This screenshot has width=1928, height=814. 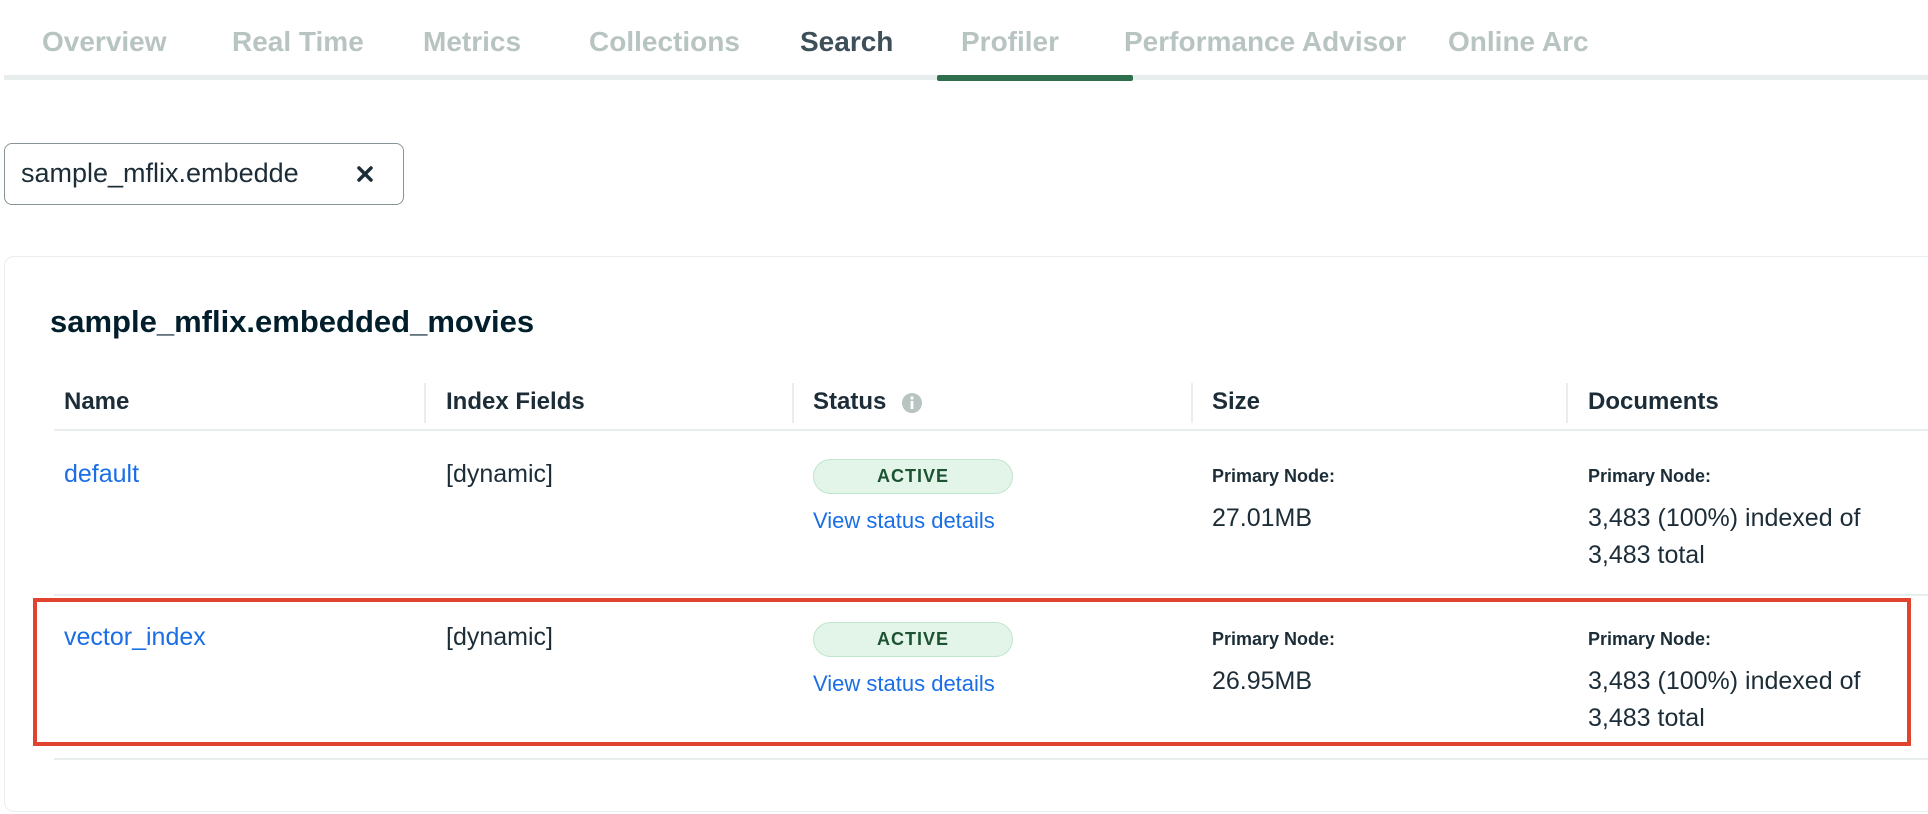 What do you see at coordinates (1274, 476) in the screenshot?
I see `size-primary-node-label: Primary Node:` at bounding box center [1274, 476].